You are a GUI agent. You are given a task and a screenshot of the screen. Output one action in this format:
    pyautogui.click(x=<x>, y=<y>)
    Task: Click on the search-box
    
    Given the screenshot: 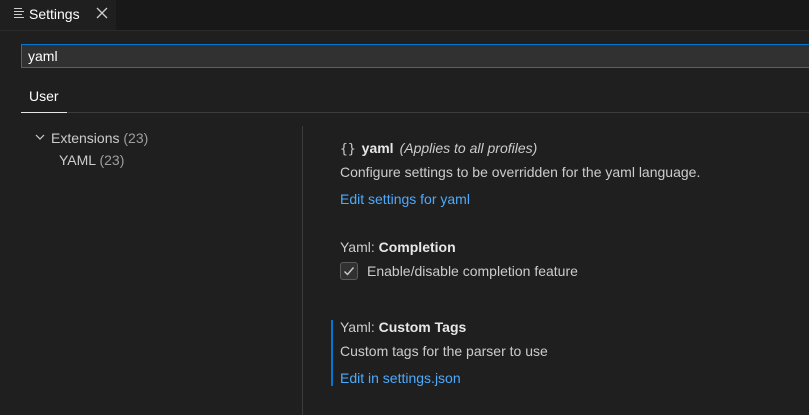 What is the action you would take?
    pyautogui.click(x=415, y=56)
    